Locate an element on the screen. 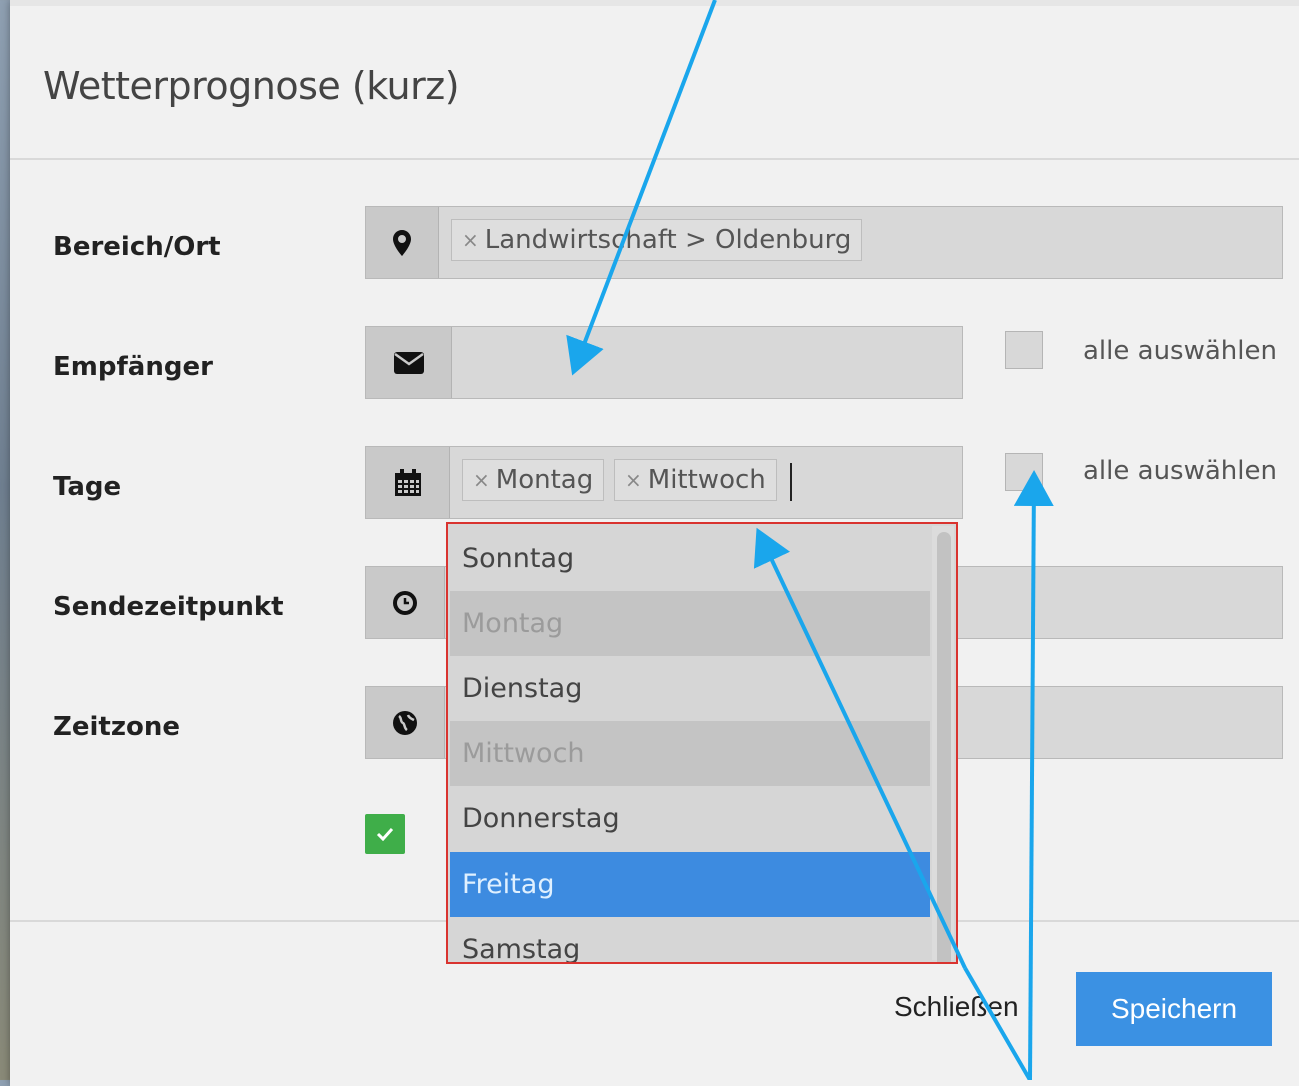  dropdown-option-montag: Montag is located at coordinates (690, 623).